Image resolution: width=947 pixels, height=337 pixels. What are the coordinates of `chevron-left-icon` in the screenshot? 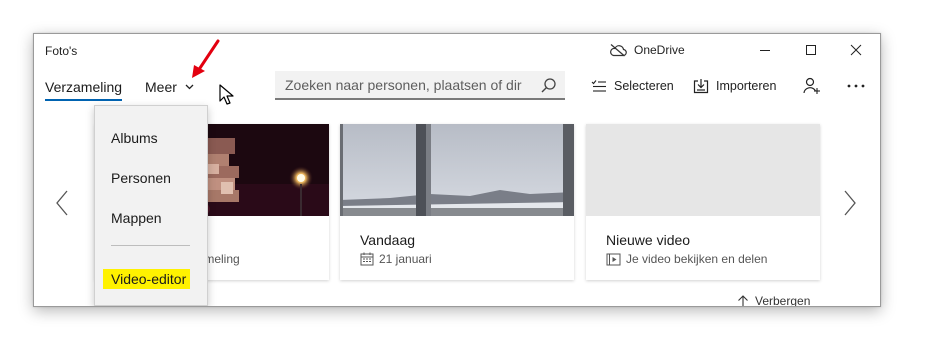 It's located at (62, 203).